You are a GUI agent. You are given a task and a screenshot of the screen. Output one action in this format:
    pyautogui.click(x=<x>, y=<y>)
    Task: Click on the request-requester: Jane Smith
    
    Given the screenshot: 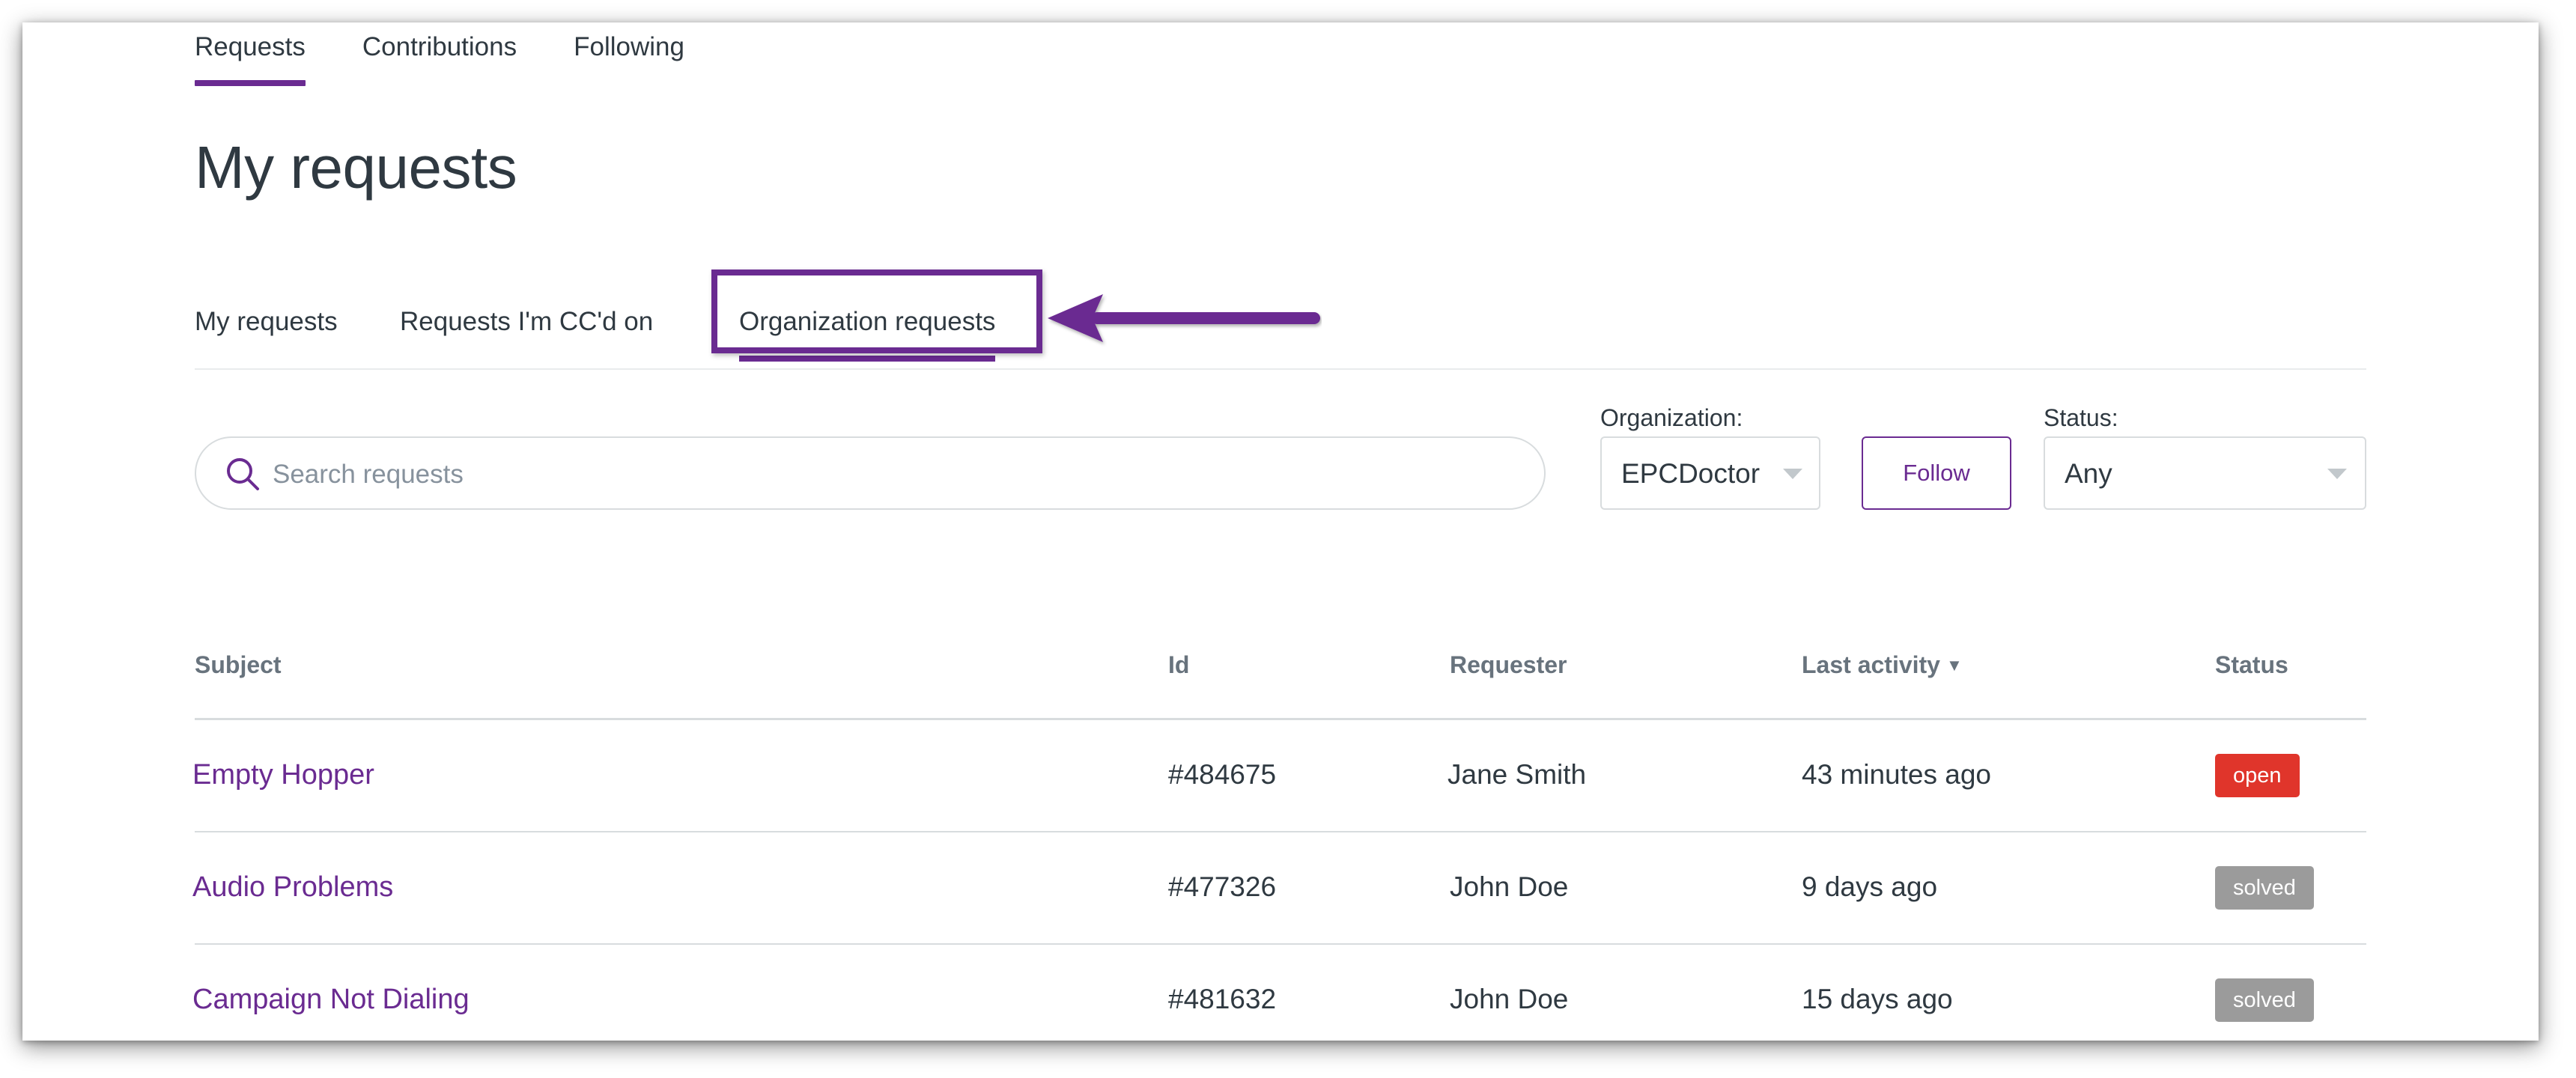 What is the action you would take?
    pyautogui.click(x=1517, y=774)
    